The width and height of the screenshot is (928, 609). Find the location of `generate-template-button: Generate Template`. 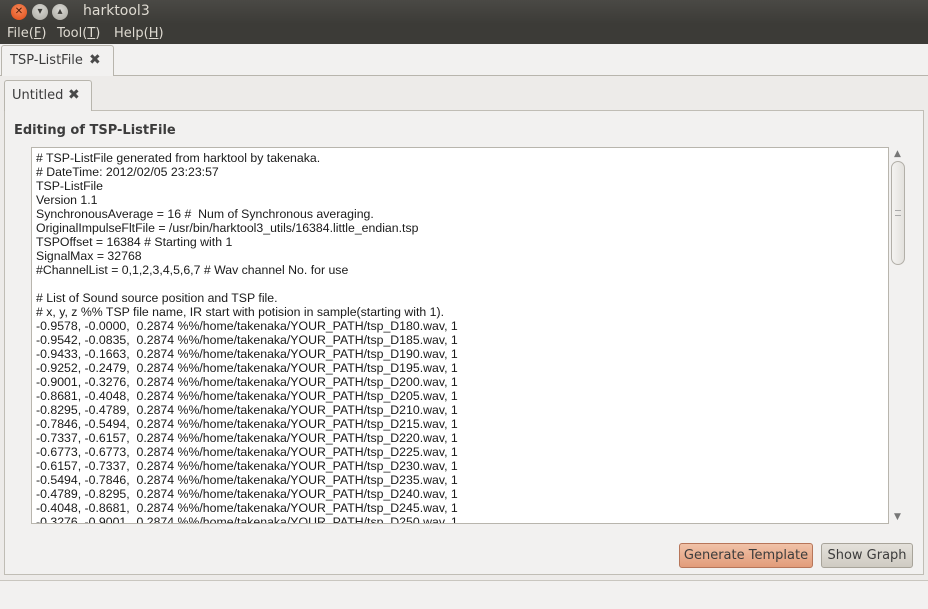

generate-template-button: Generate Template is located at coordinates (746, 555).